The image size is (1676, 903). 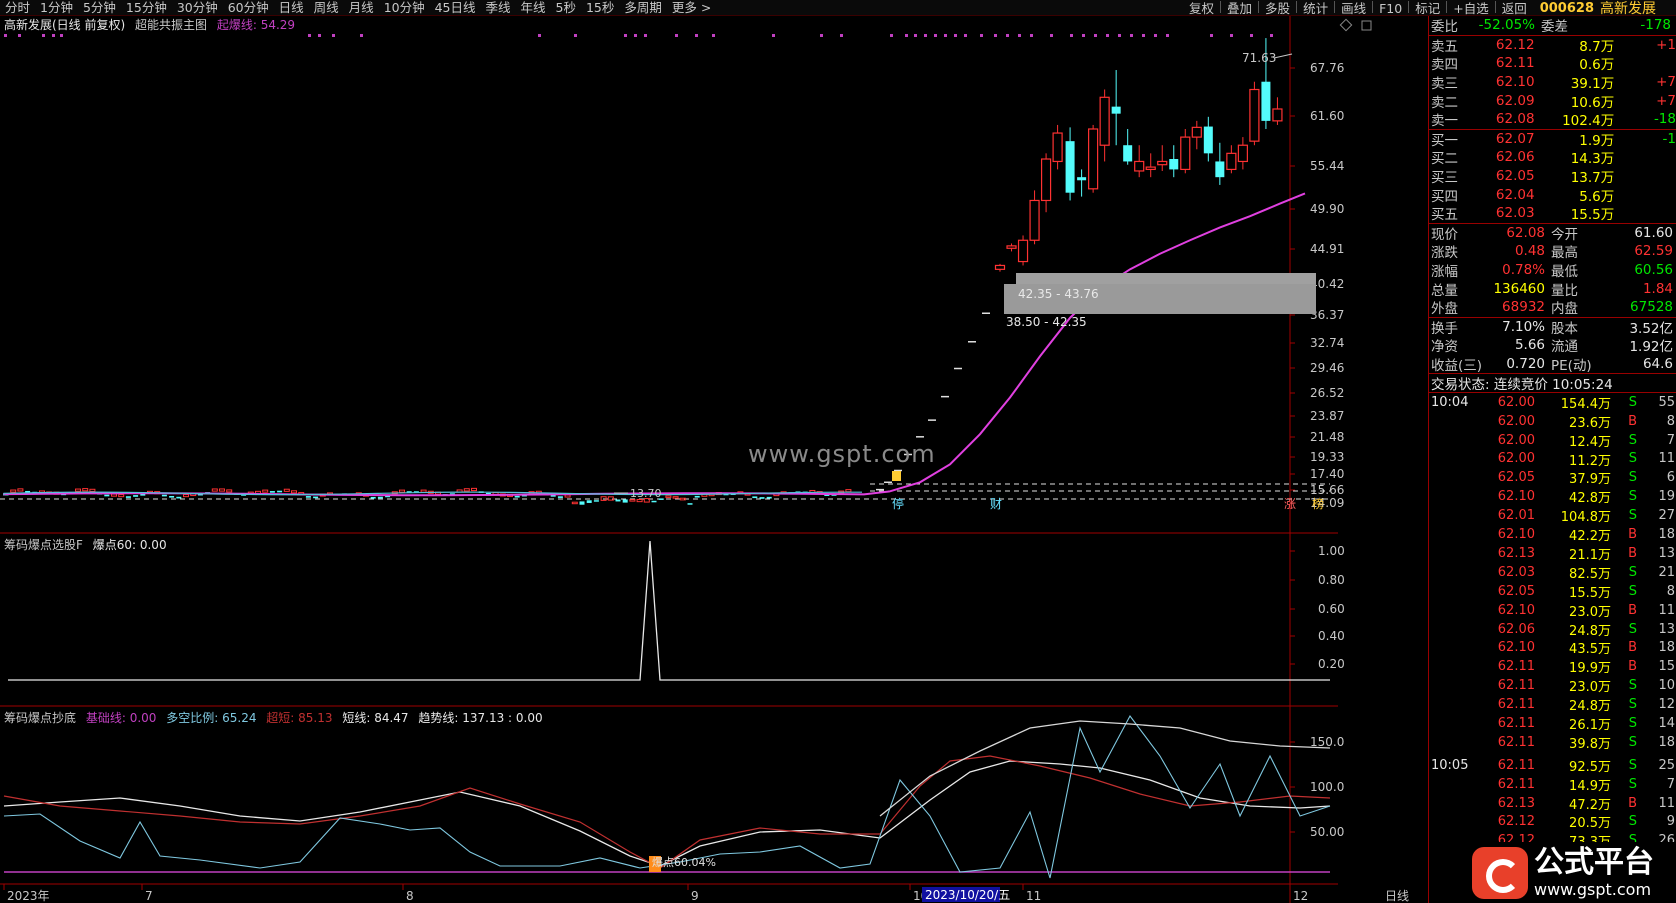 What do you see at coordinates (1353, 8) in the screenshot?
I see `tool-button-4: 画线` at bounding box center [1353, 8].